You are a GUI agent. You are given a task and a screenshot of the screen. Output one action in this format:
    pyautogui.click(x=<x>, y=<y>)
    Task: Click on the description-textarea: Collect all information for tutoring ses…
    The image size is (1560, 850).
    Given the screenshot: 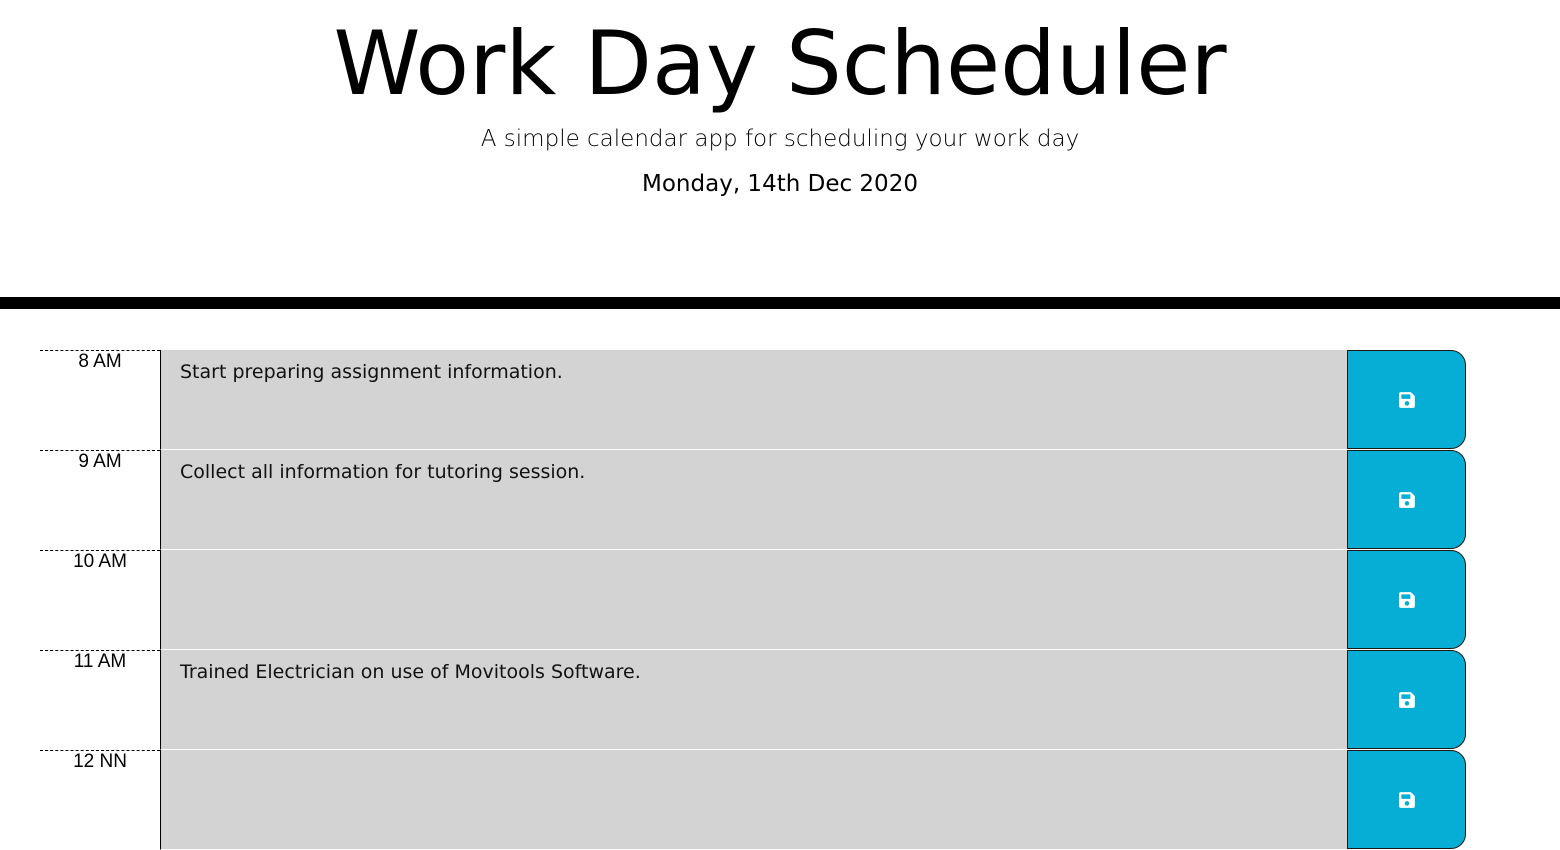 What is the action you would take?
    pyautogui.click(x=753, y=500)
    